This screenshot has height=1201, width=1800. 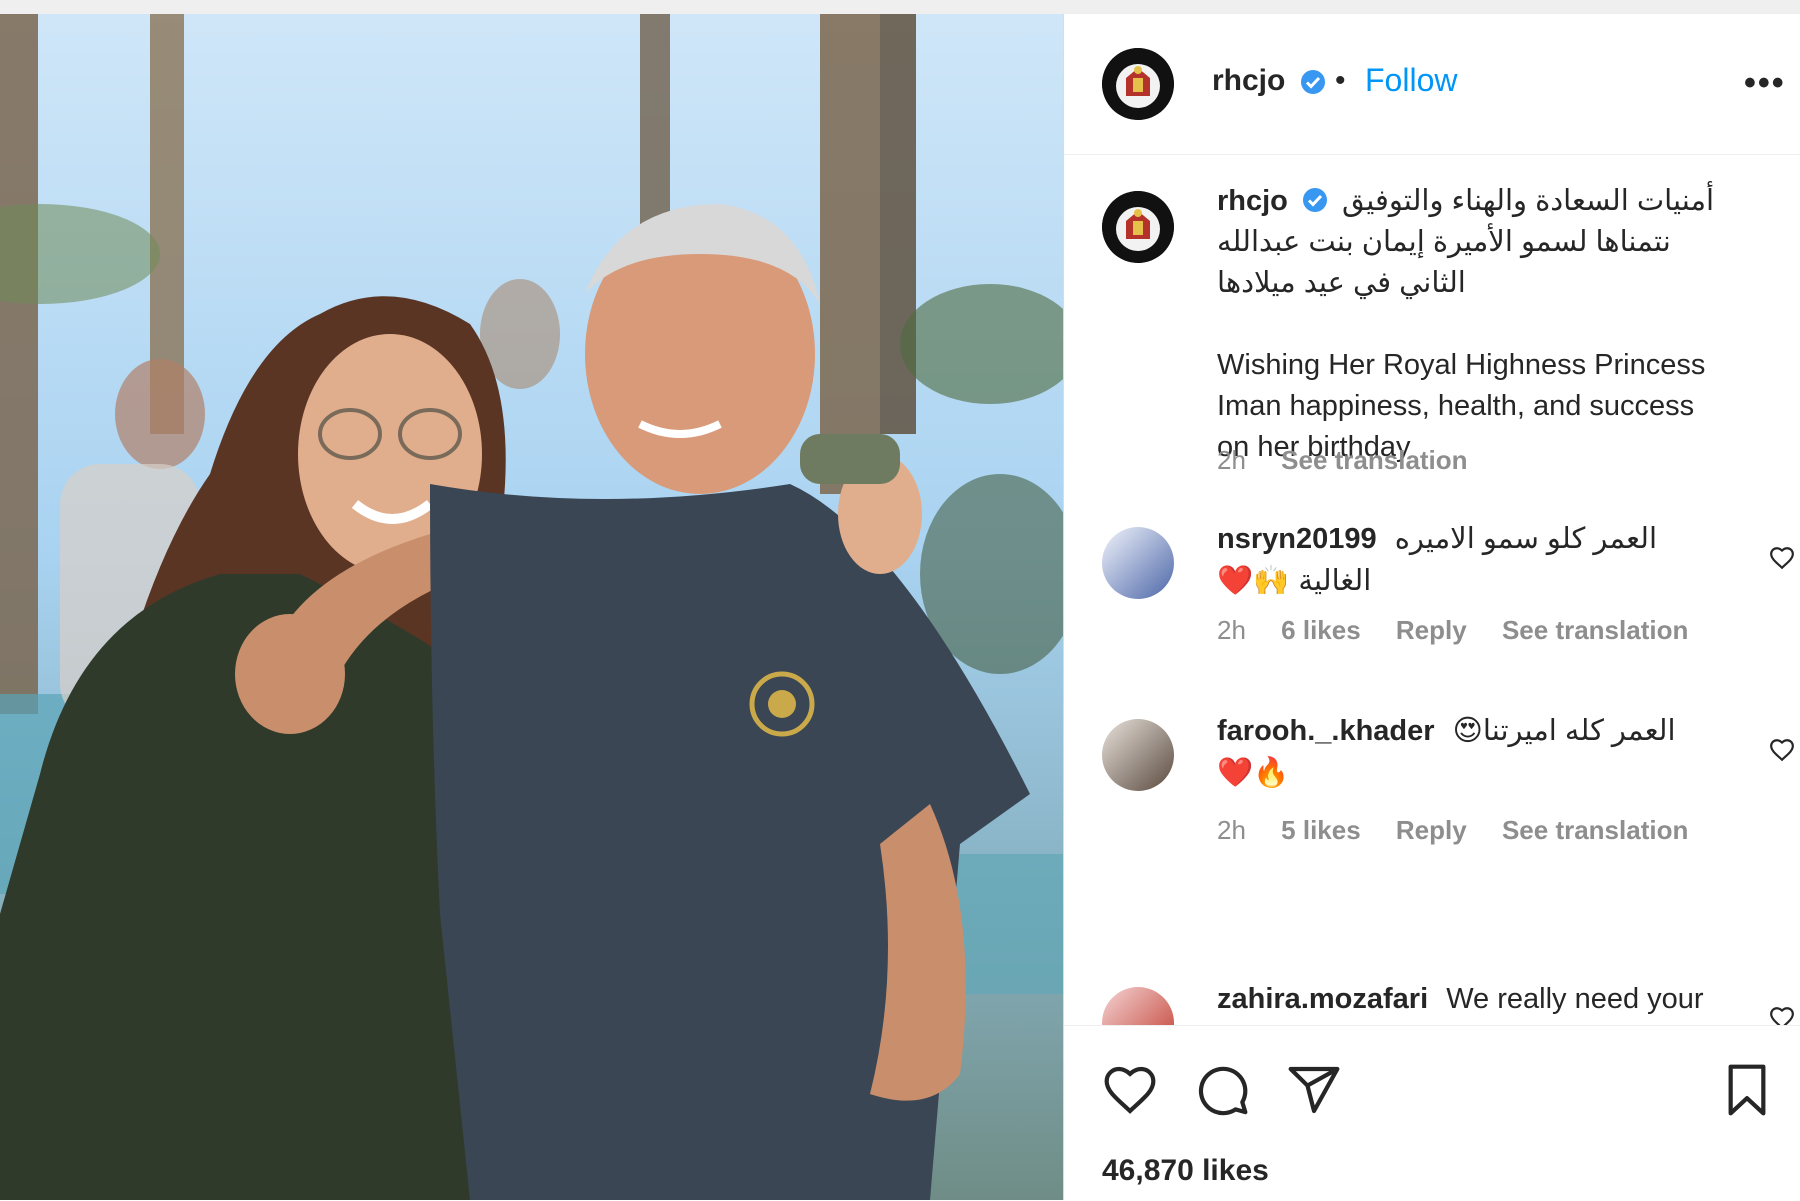 I want to click on post-actions-bar: 46,870 likes, so click(x=1432, y=1113).